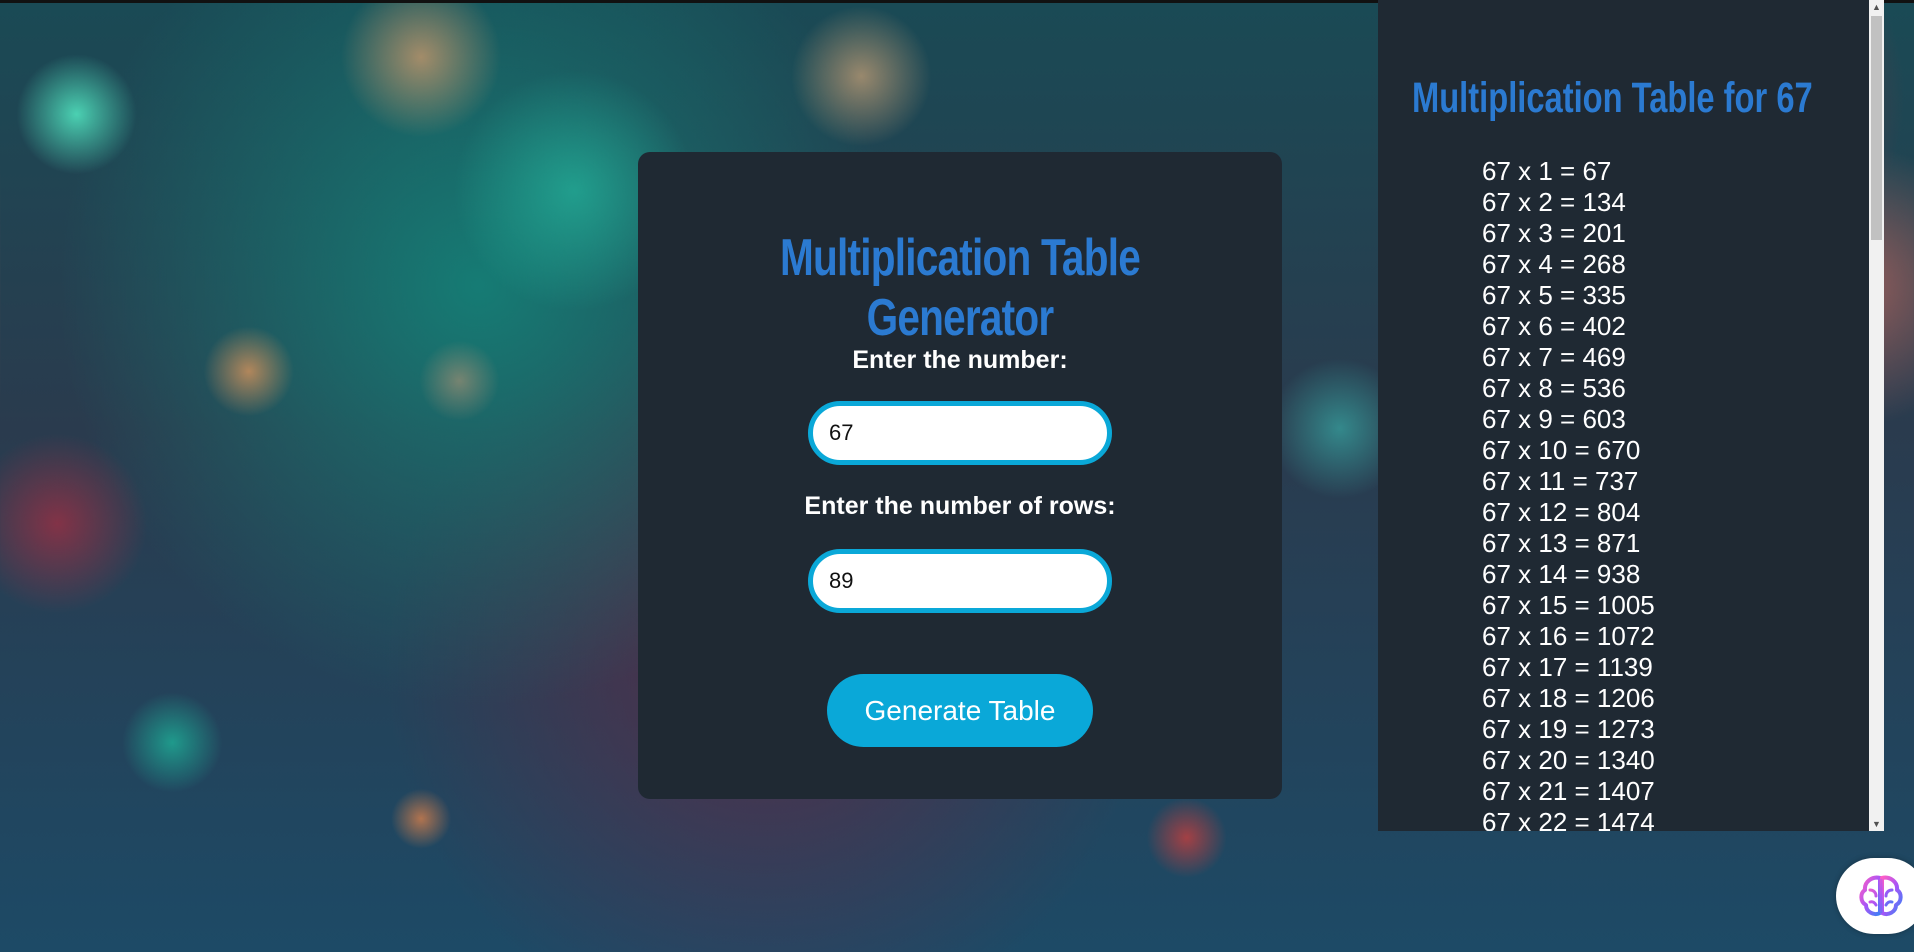 The width and height of the screenshot is (1914, 952). Describe the element at coordinates (960, 433) in the screenshot. I see `number-input` at that location.